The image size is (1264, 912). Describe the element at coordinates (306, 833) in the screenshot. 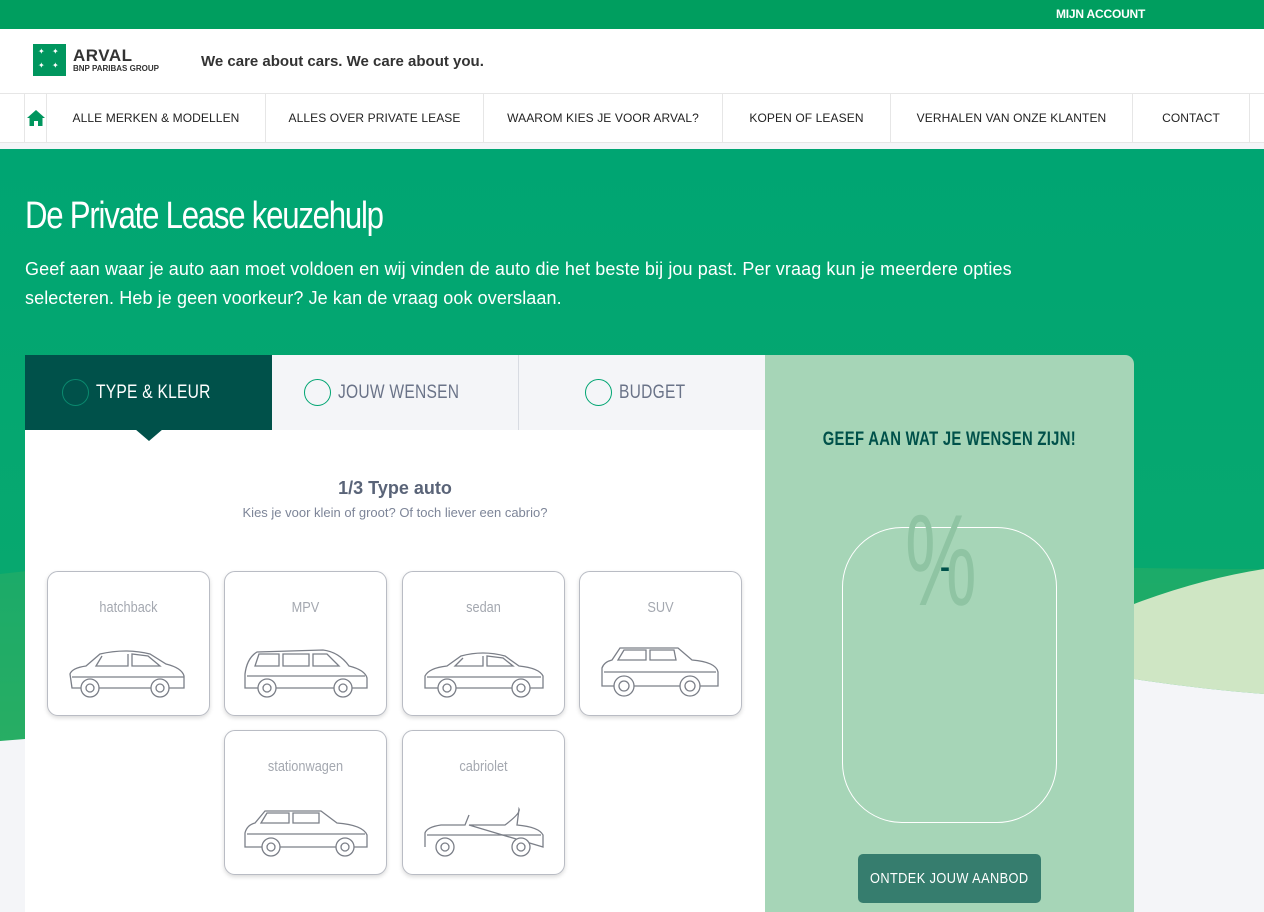

I see `stationwagen-car-icon` at that location.